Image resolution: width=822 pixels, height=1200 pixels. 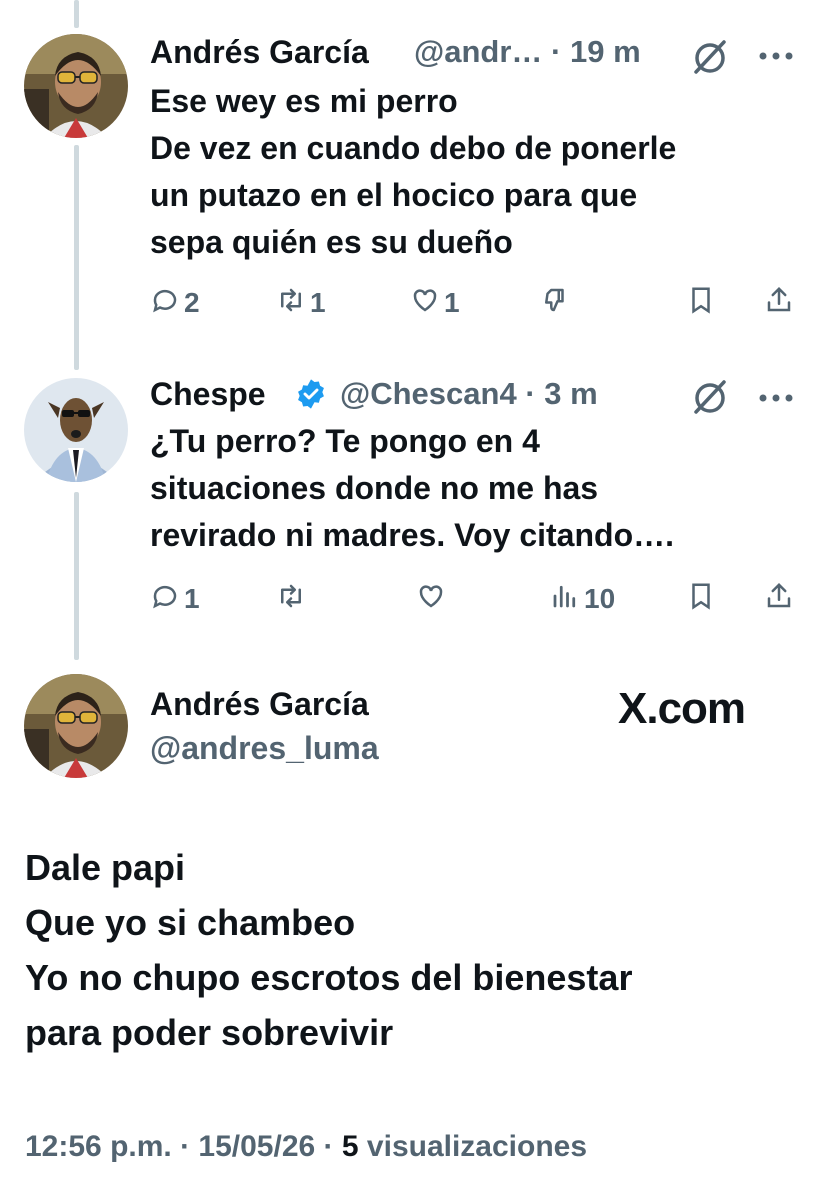 I want to click on author-handle: @andres_luma, so click(x=264, y=748).